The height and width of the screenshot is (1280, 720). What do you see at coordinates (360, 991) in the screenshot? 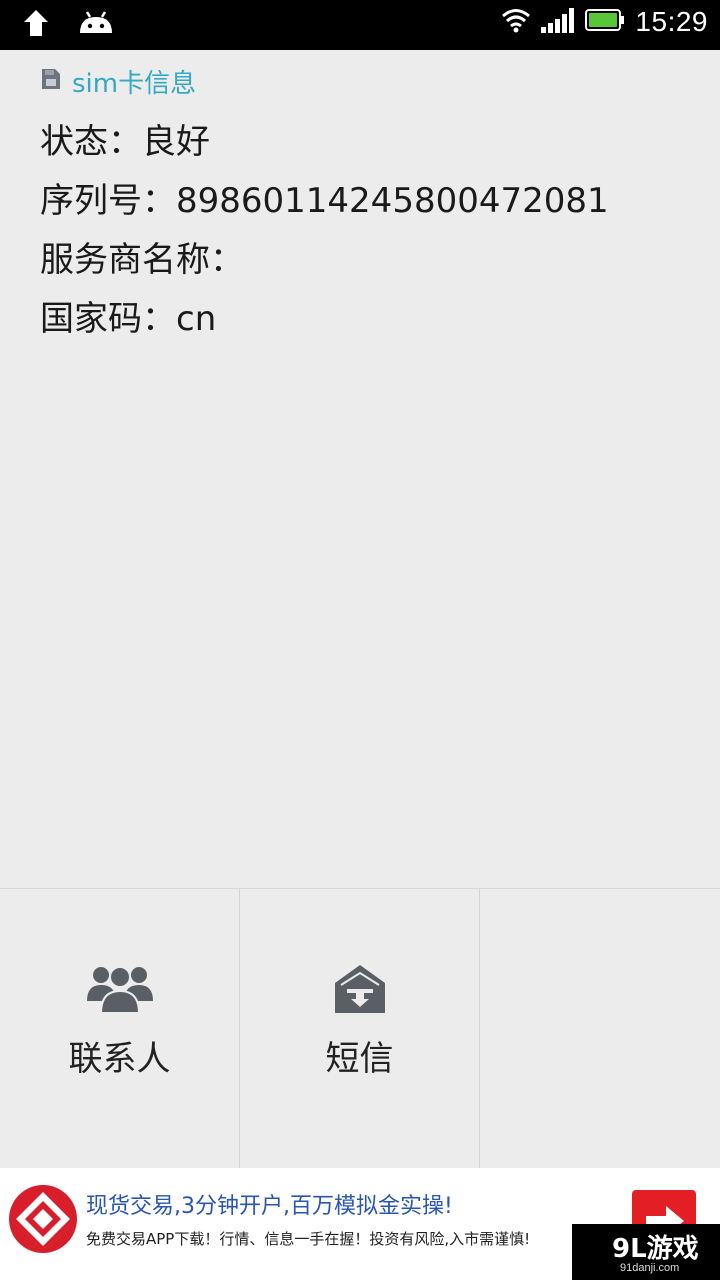
I see `sms-icon` at bounding box center [360, 991].